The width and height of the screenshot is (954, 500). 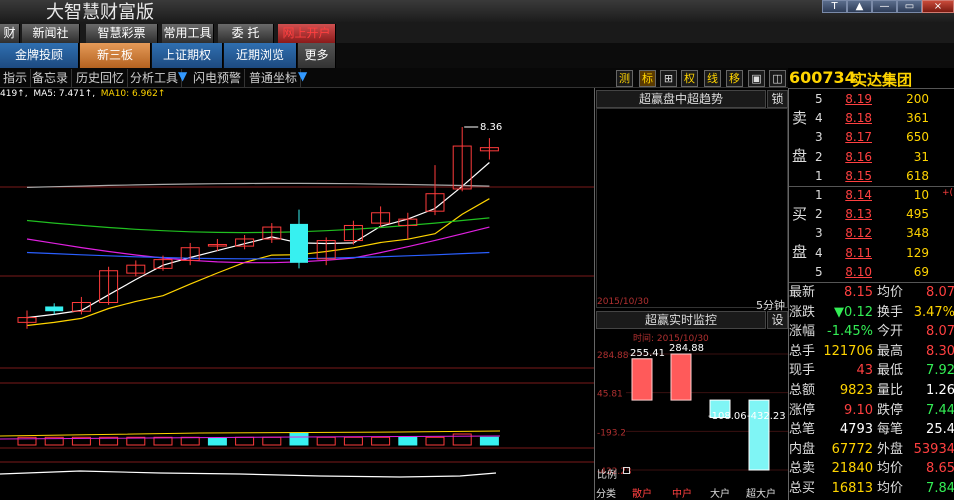 I want to click on order-price: 8.13, so click(x=842, y=214).